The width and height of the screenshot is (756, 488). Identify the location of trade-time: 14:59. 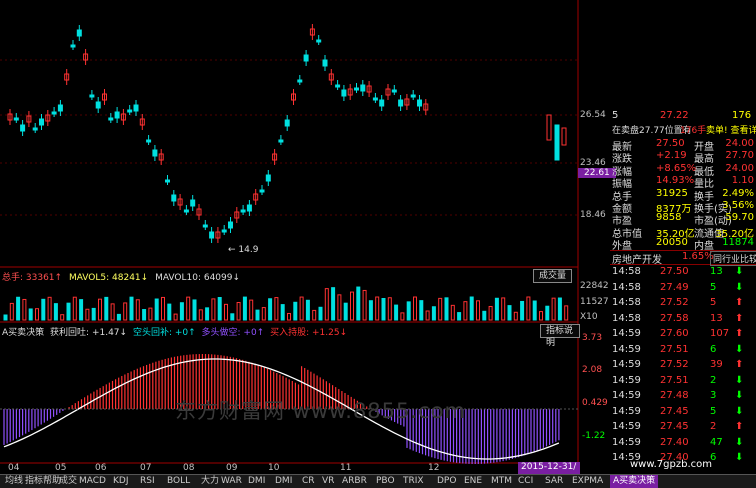
(626, 442).